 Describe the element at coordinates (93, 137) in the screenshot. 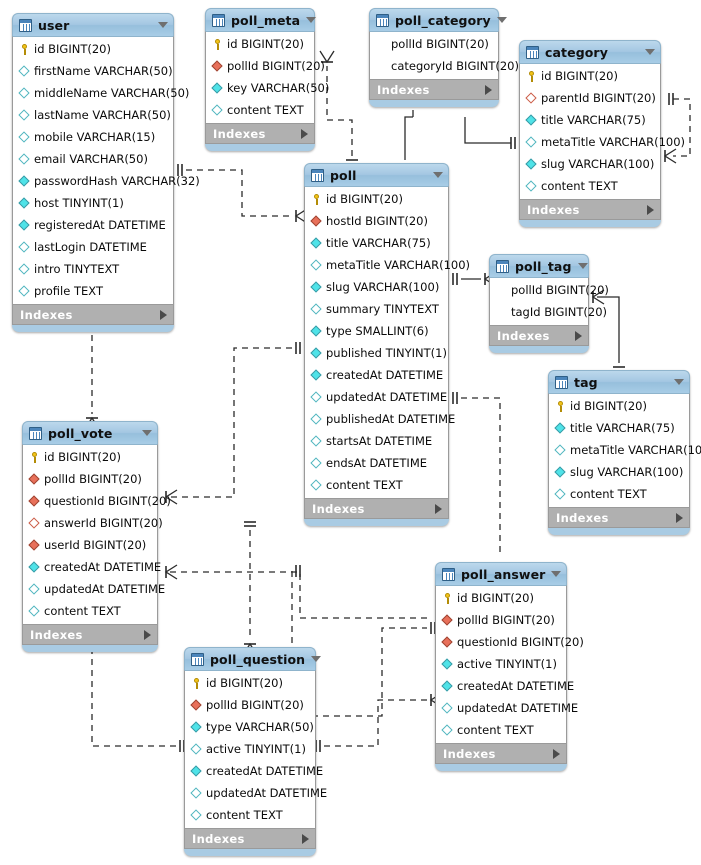

I see `table-field: mobile VARCHAR(15)` at that location.